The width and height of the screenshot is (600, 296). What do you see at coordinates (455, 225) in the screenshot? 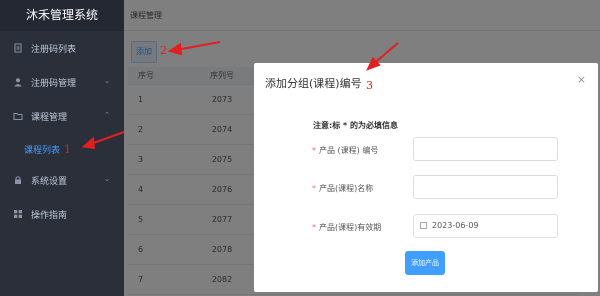
I see `date-value: 2023-06-09` at bounding box center [455, 225].